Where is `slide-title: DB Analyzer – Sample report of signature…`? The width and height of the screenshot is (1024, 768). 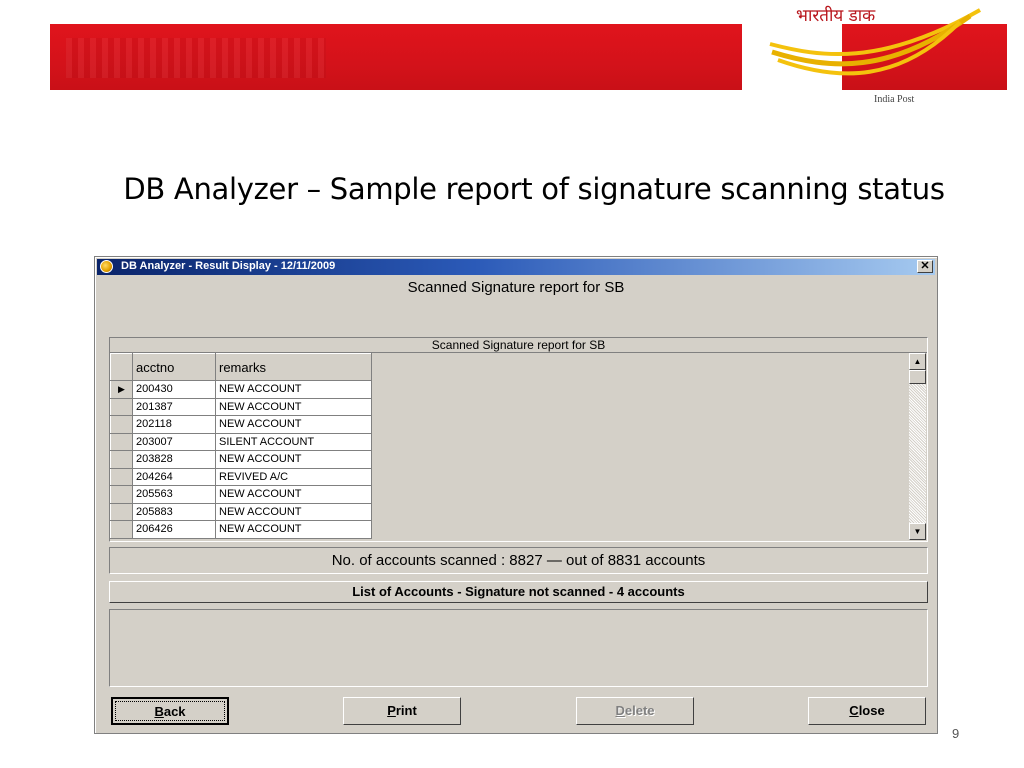
slide-title: DB Analyzer – Sample report of signature… is located at coordinates (512, 189).